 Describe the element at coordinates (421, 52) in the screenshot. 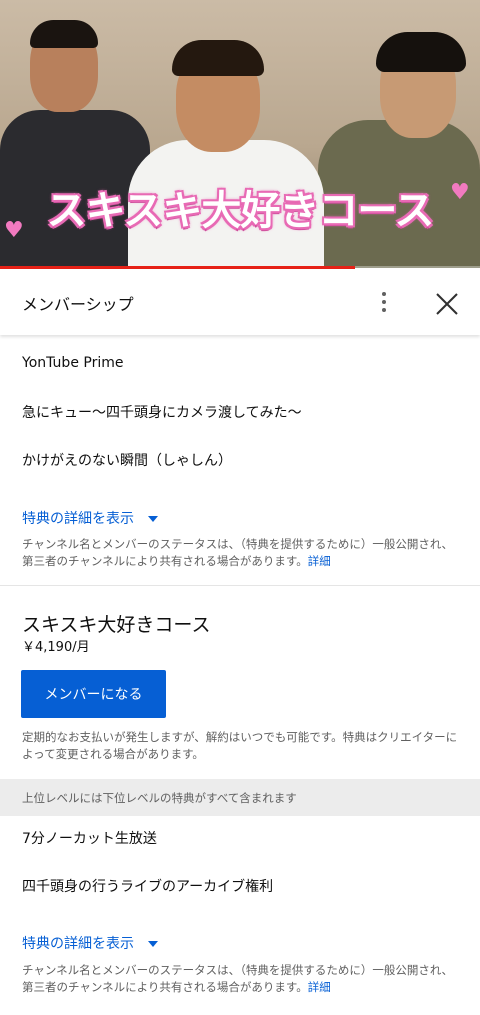

I see `person-right-hair` at that location.